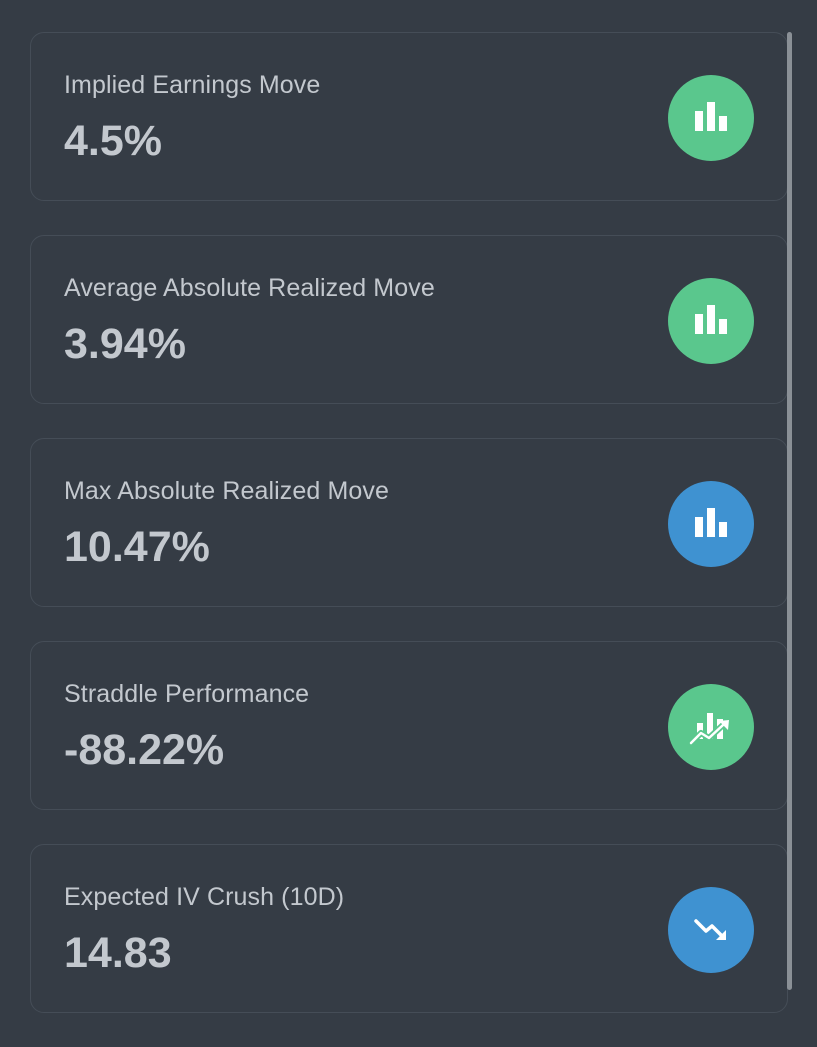  Describe the element at coordinates (409, 116) in the screenshot. I see `stat-card-implied-earnings-move: Implied Earnings Move 4.5%` at that location.